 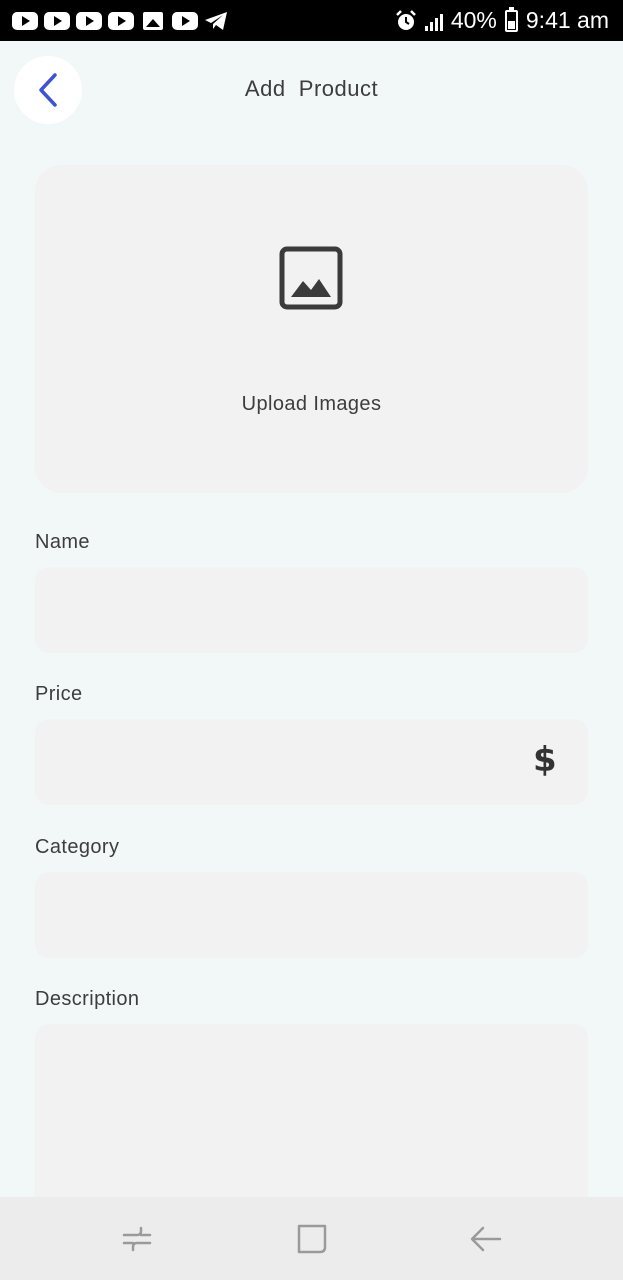 I want to click on battery-percentage: 40%, so click(x=473, y=20).